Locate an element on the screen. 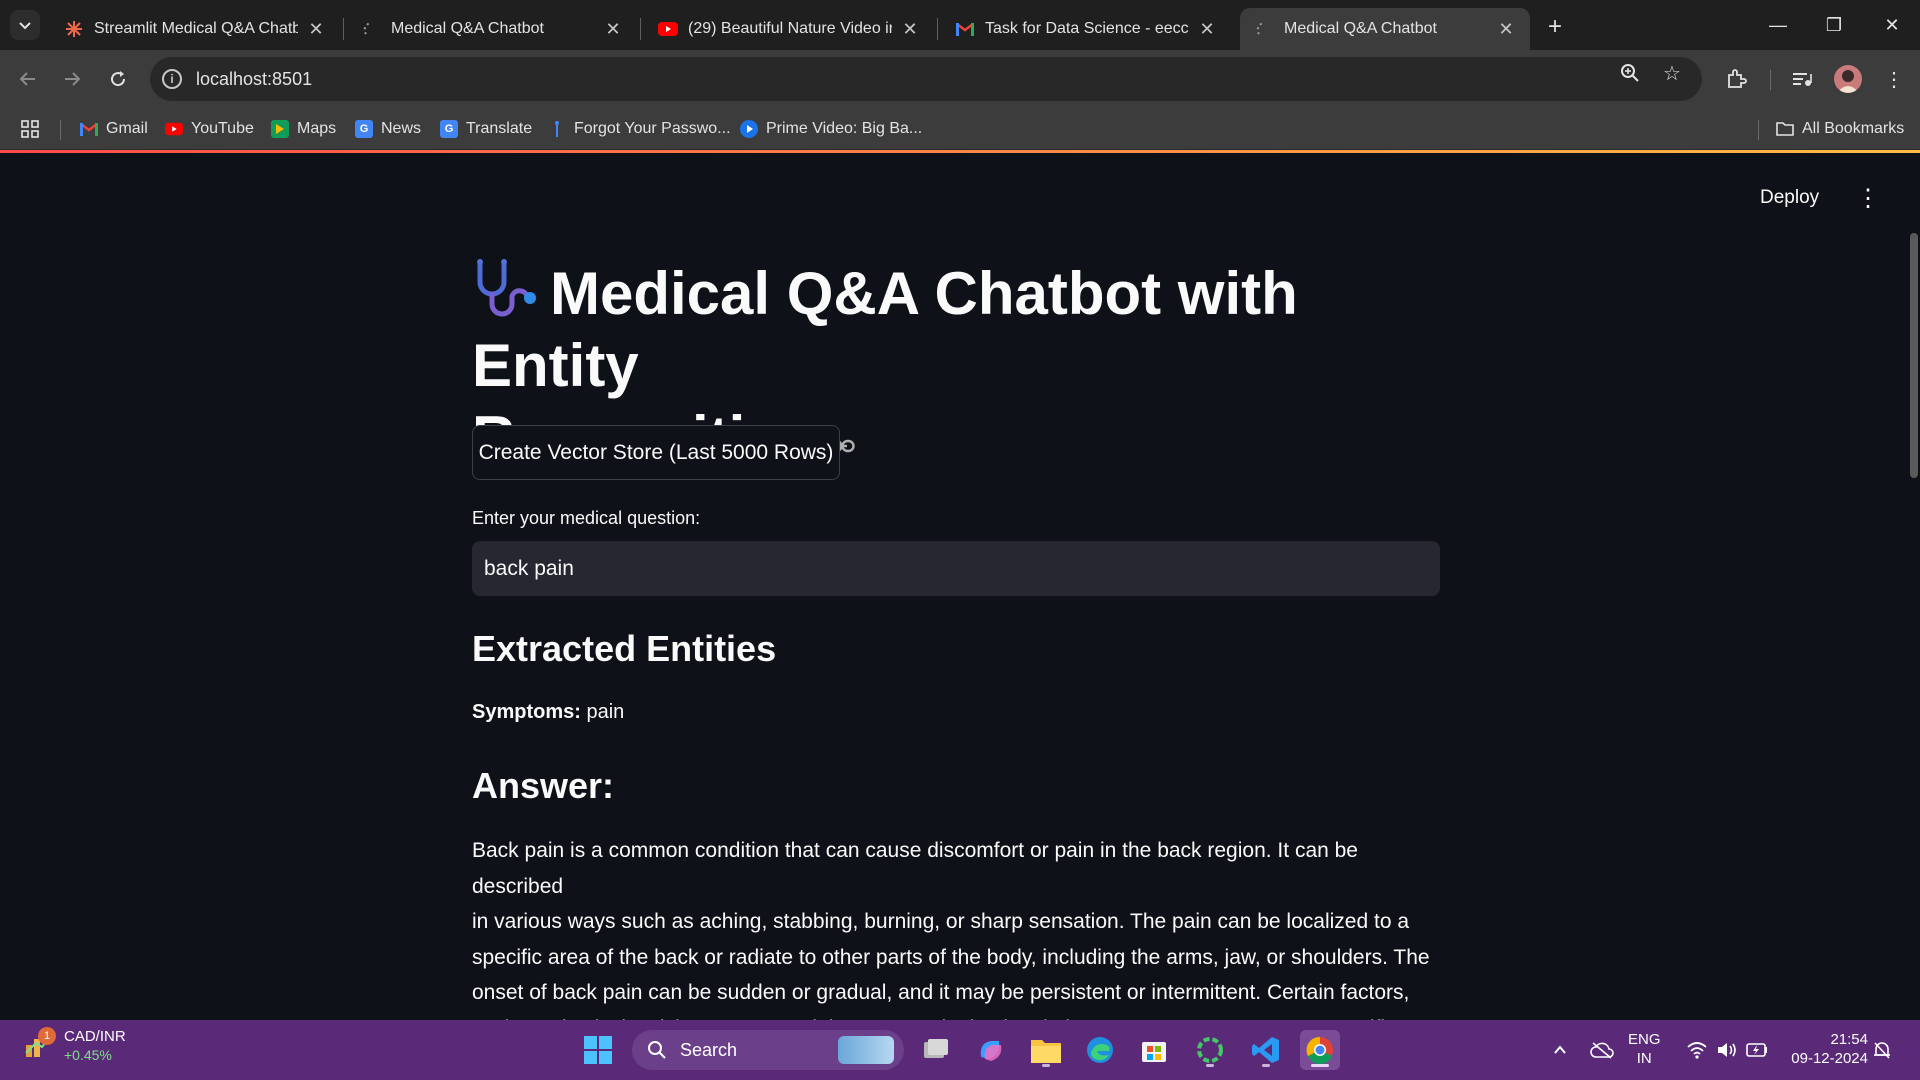 The width and height of the screenshot is (1920, 1080). tab-title: Medical Q&A Chatbot is located at coordinates (1360, 28).